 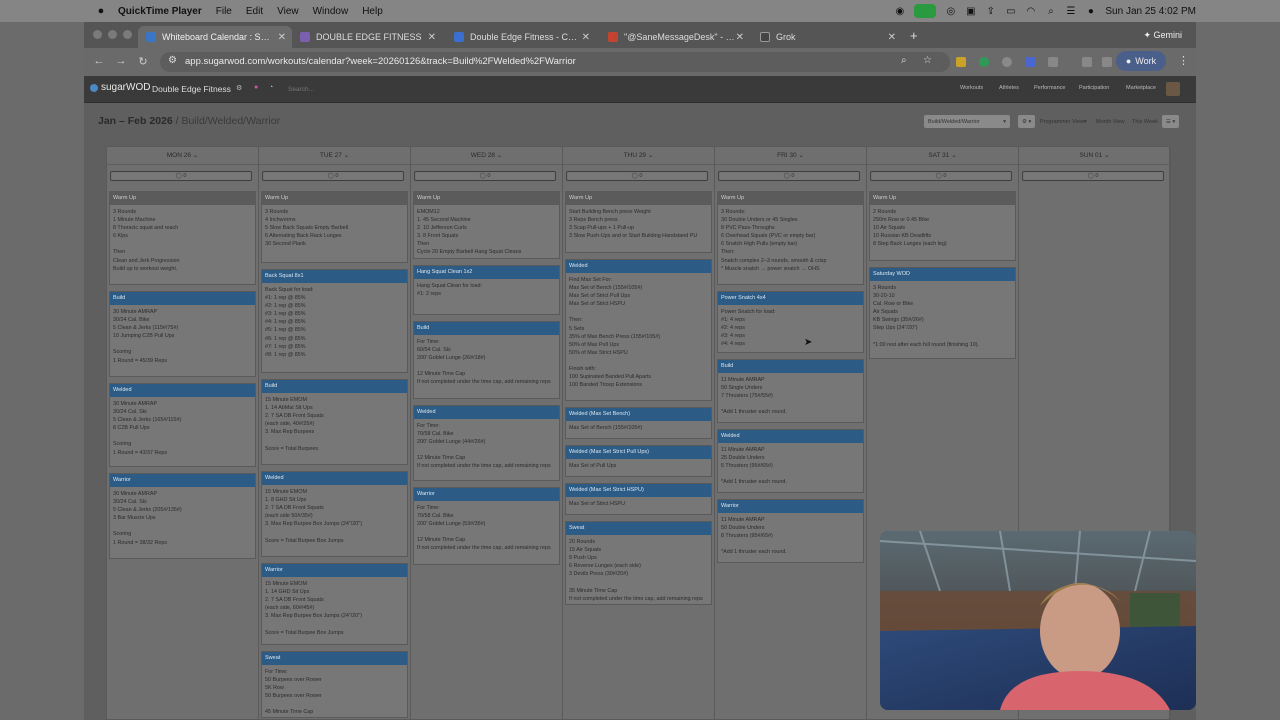 I want to click on nav-marketplace: Marketplace, so click(x=1141, y=88).